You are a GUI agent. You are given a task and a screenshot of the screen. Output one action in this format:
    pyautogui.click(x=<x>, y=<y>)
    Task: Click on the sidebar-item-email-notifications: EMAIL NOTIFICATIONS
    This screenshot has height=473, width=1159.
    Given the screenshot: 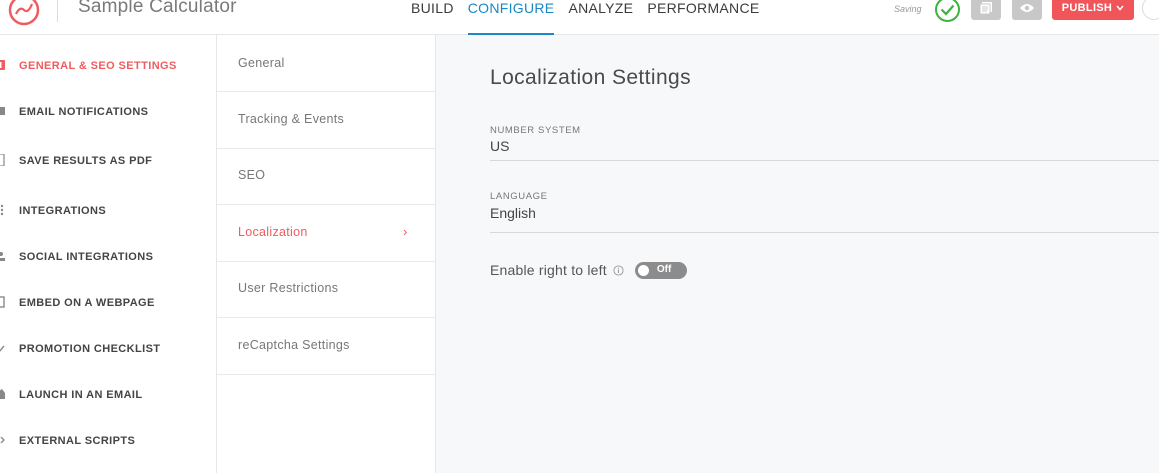 What is the action you would take?
    pyautogui.click(x=108, y=112)
    